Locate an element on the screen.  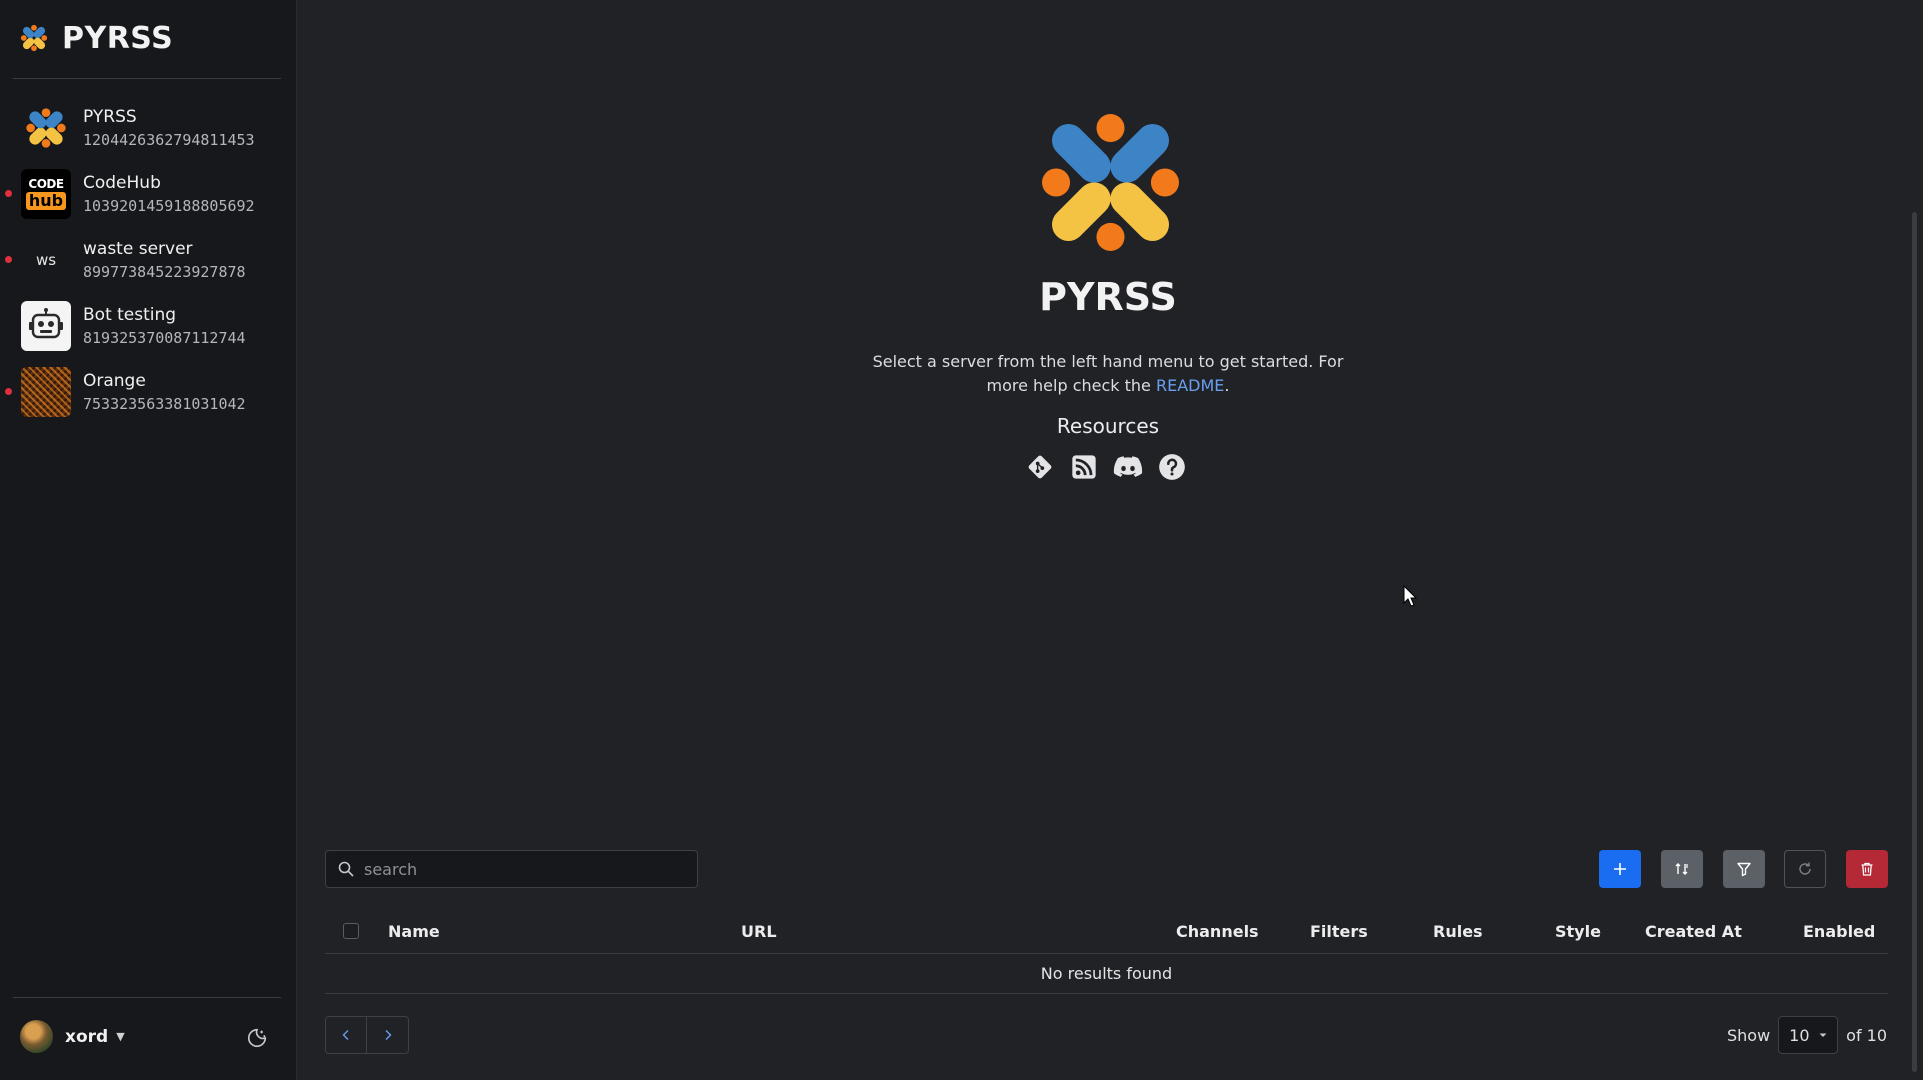
server-id: 899773845223927878 is located at coordinates (164, 272).